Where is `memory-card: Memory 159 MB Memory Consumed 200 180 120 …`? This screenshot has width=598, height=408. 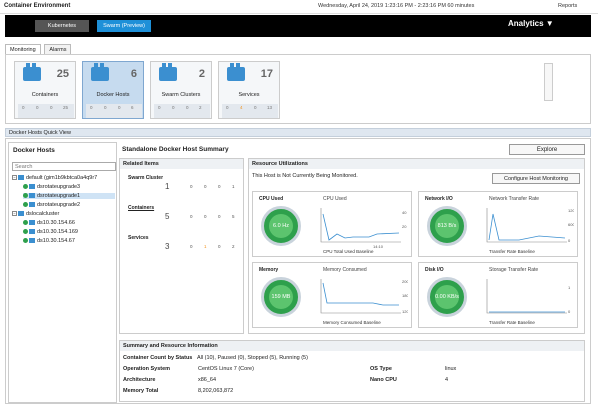
memory-card: Memory 159 MB Memory Consumed 200 180 120 … is located at coordinates (332, 295).